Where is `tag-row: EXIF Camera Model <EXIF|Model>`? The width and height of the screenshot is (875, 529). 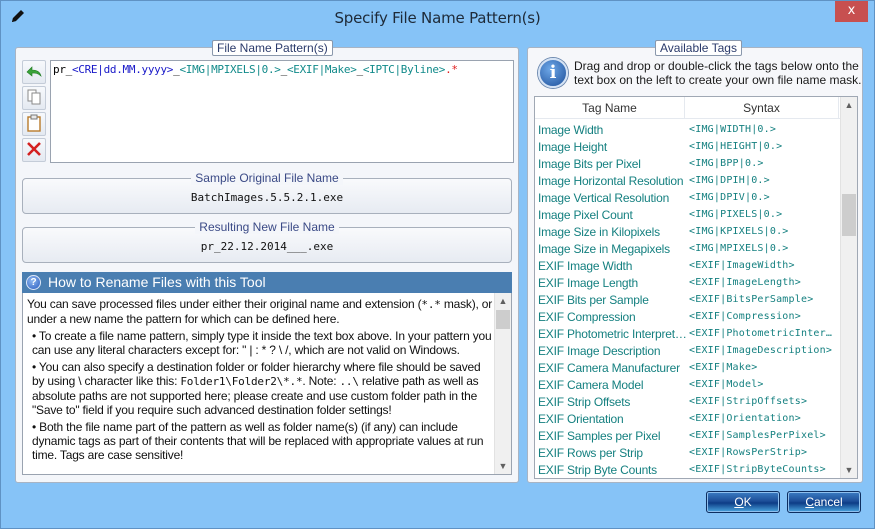
tag-row: EXIF Camera Model <EXIF|Model> is located at coordinates (688, 384).